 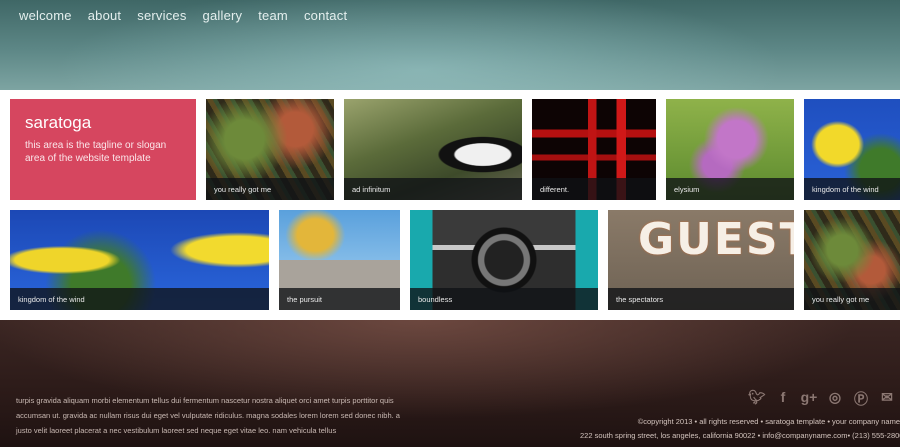 I want to click on tile-caption: the spectators, so click(x=701, y=299).